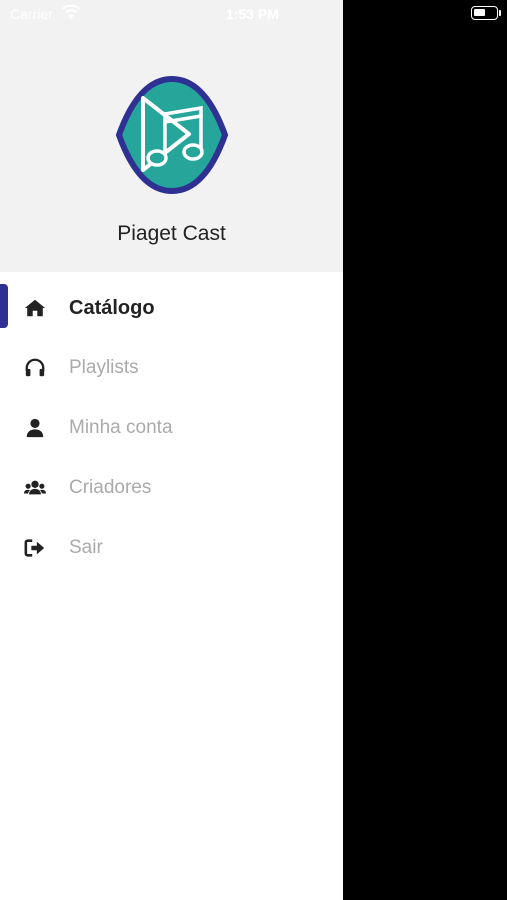 This screenshot has width=507, height=900. I want to click on wifi-icon, so click(71, 11).